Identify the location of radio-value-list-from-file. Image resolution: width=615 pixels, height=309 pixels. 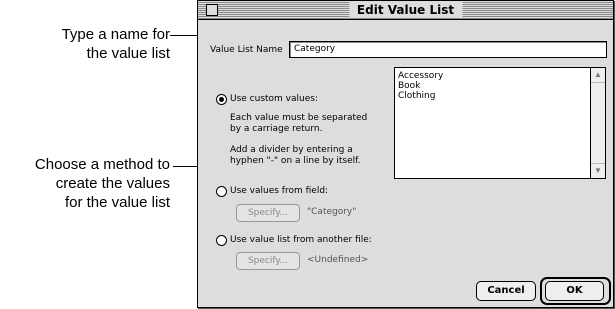
(221, 240).